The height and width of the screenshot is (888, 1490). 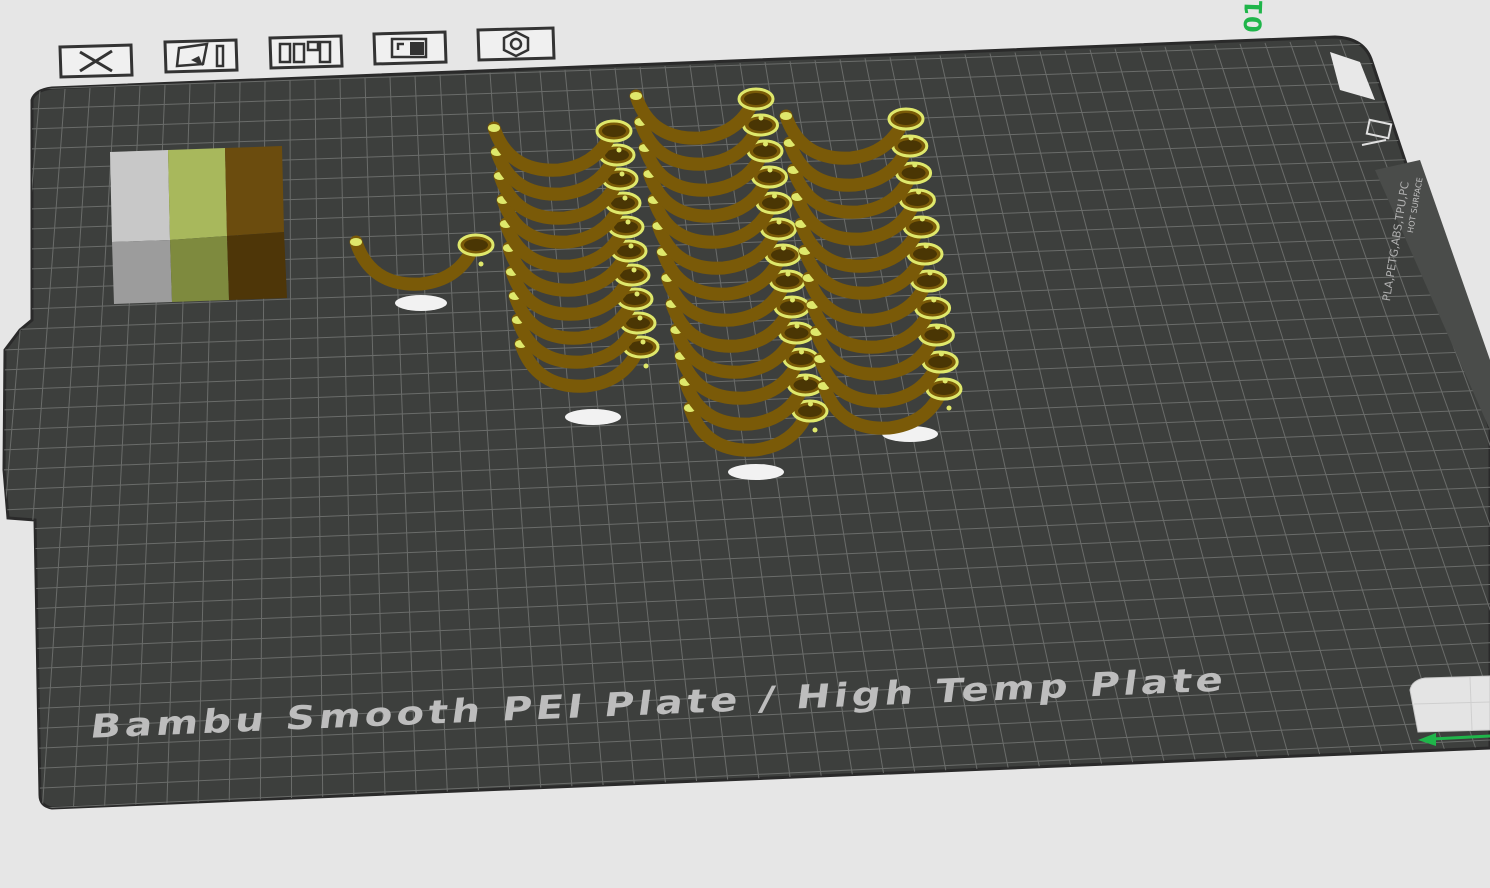 I want to click on view-cube, so click(x=1449, y=704).